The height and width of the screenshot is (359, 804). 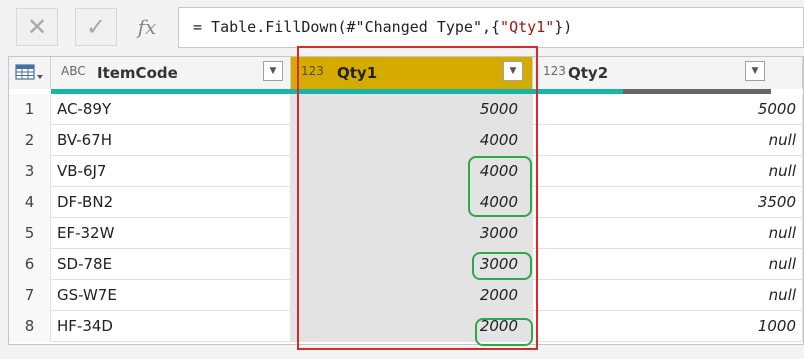 I want to click on row-number: 8, so click(x=30, y=326).